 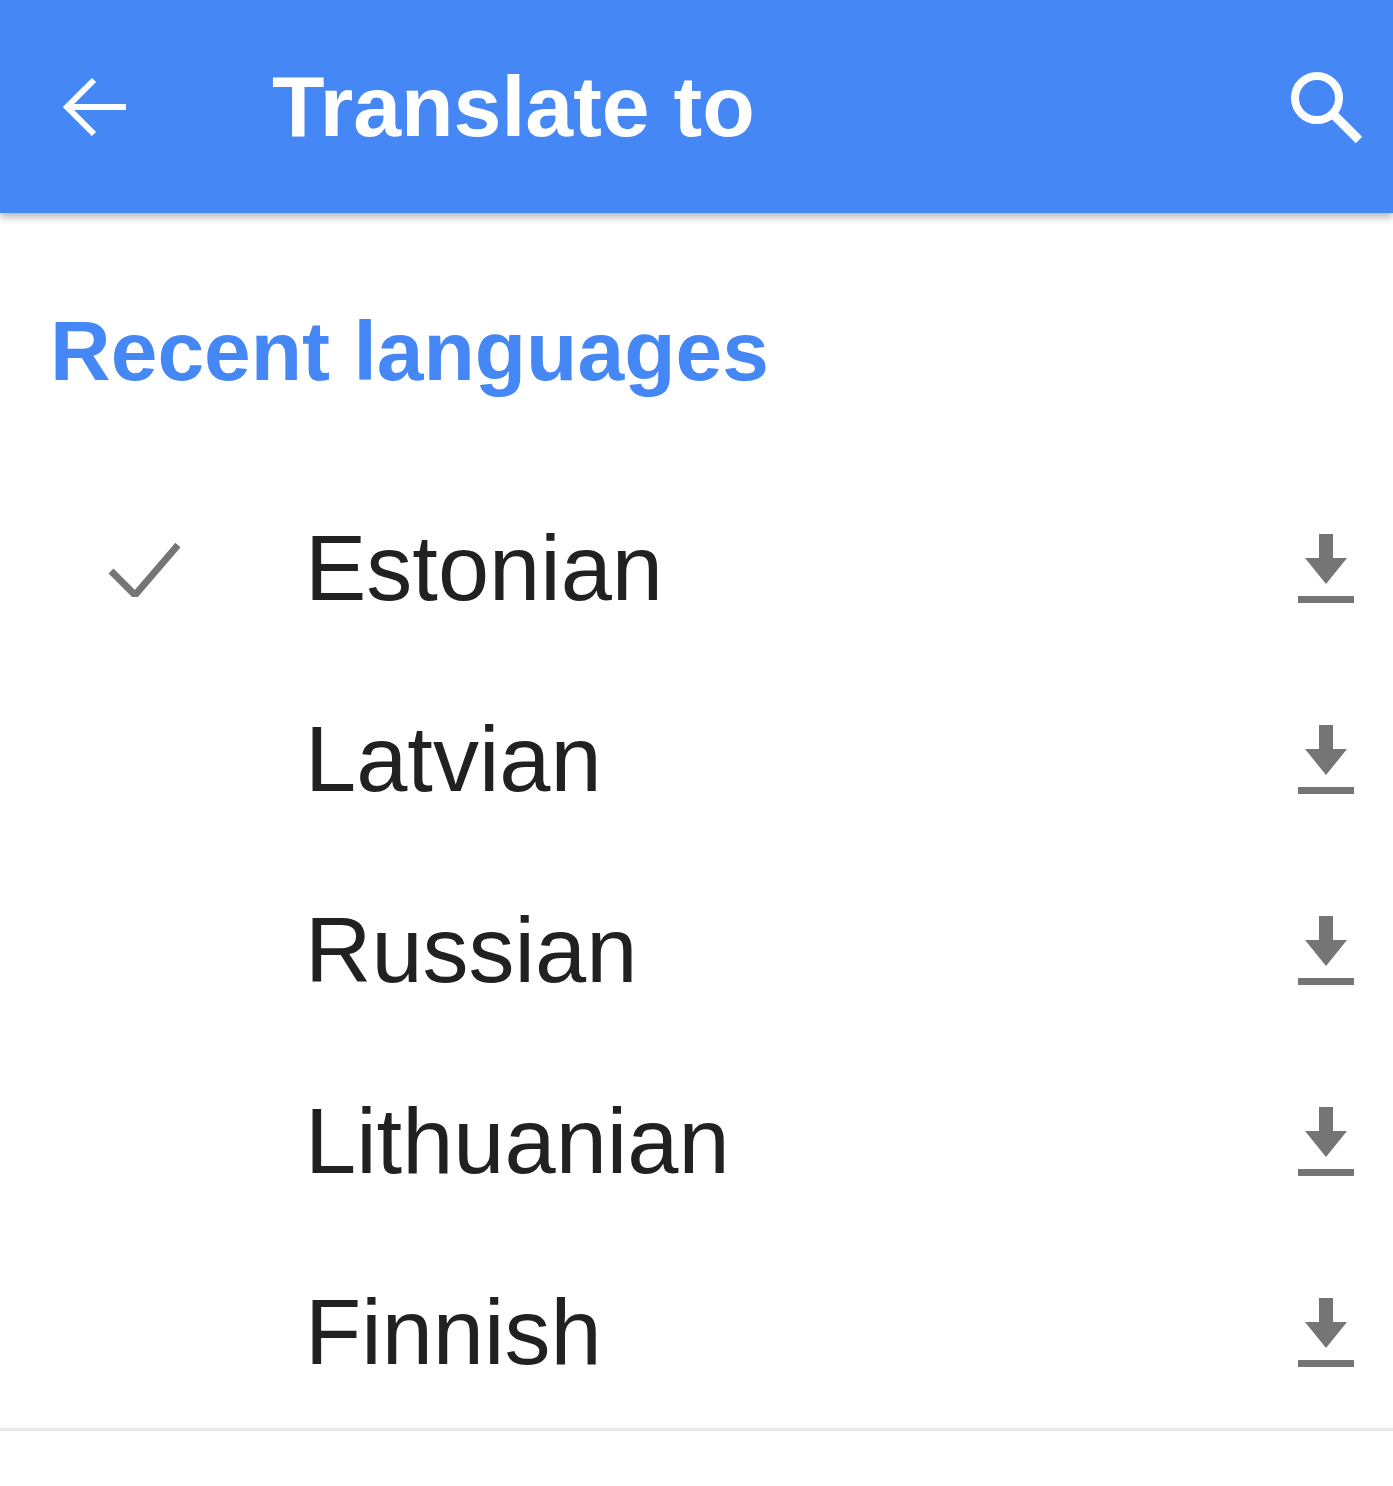 I want to click on language-item: Latvian, so click(x=696, y=759).